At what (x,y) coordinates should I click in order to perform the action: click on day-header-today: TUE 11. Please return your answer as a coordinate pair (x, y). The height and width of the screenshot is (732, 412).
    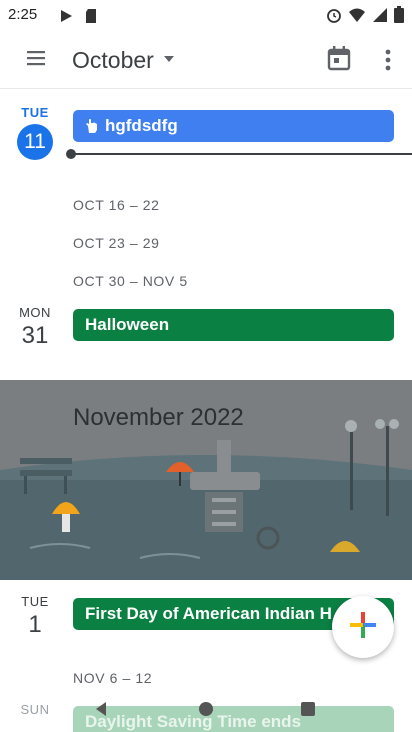
    Looking at the image, I should click on (35, 132).